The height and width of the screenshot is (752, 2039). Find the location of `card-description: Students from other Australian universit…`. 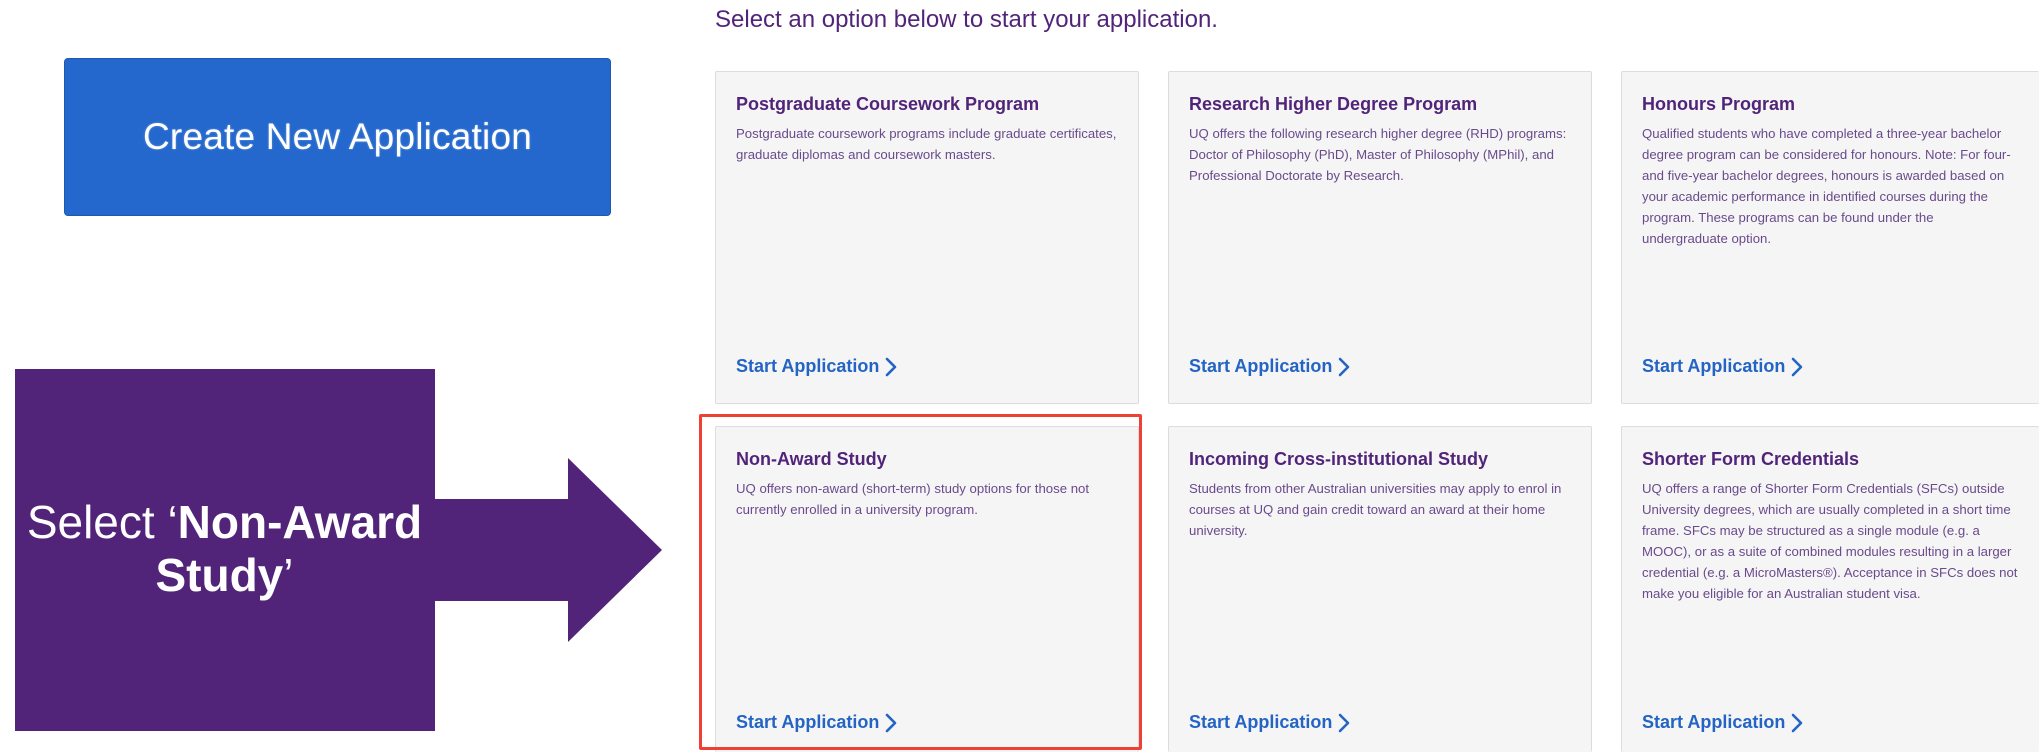

card-description: Students from other Australian universit… is located at coordinates (1375, 509).